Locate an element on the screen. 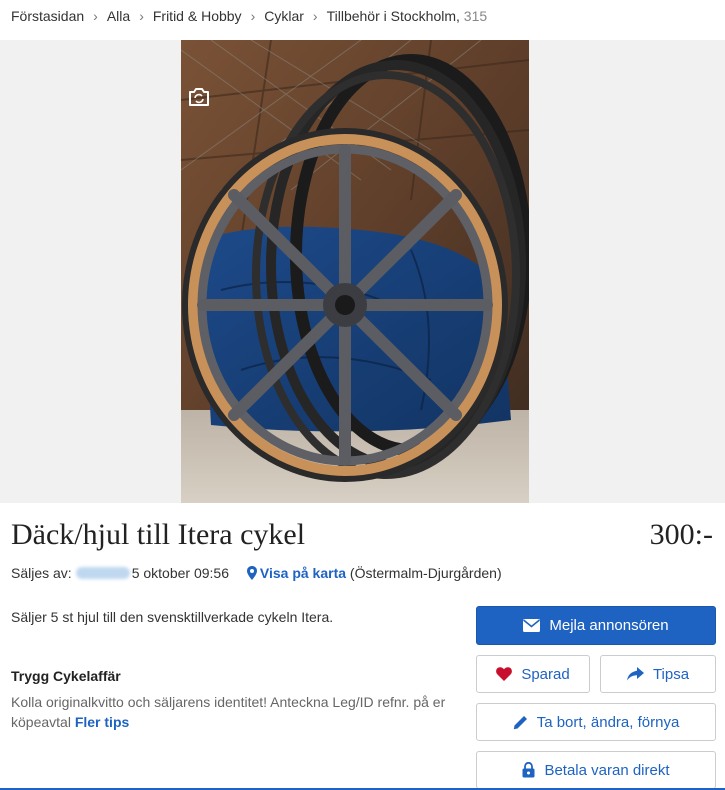 The width and height of the screenshot is (725, 790). map-link: Visa på karta is located at coordinates (296, 573).